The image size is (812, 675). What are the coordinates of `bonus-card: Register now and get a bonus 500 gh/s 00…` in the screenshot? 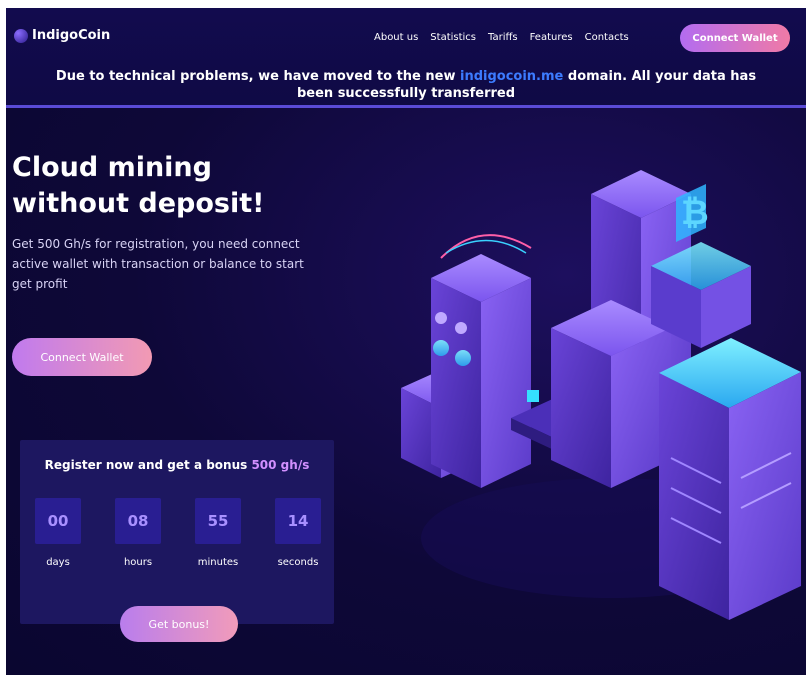 It's located at (177, 532).